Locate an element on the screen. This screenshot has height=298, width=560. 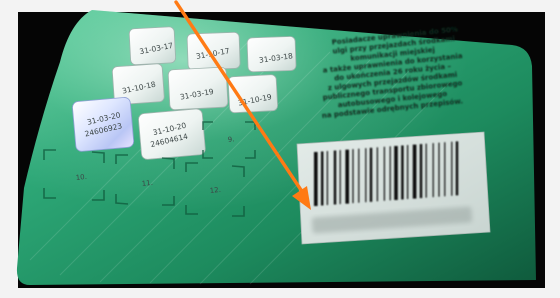
validation-sticker: 31-10-20 24604614 is located at coordinates (172, 134).